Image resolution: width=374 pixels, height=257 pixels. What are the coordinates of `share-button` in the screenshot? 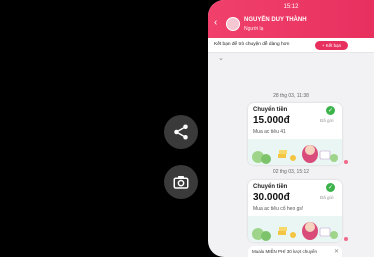 It's located at (181, 132).